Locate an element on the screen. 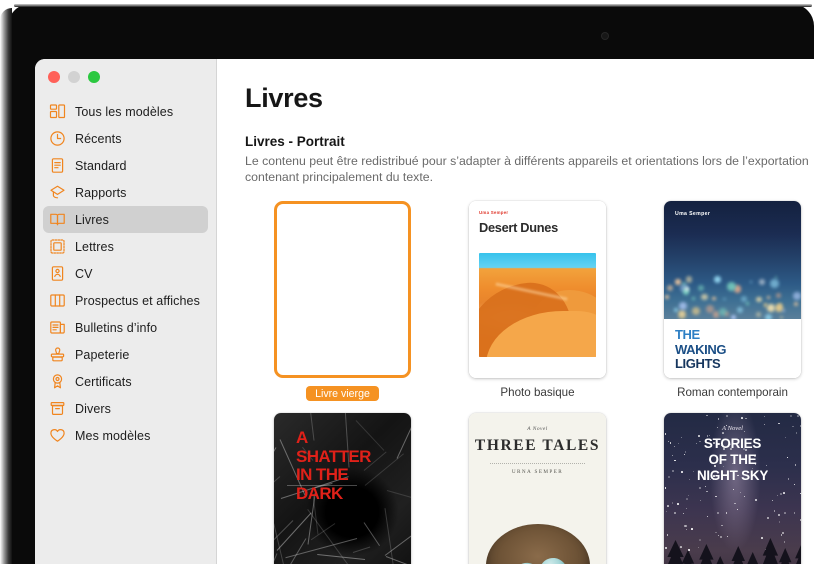  sidebar-item-label: Standard is located at coordinates (101, 165).